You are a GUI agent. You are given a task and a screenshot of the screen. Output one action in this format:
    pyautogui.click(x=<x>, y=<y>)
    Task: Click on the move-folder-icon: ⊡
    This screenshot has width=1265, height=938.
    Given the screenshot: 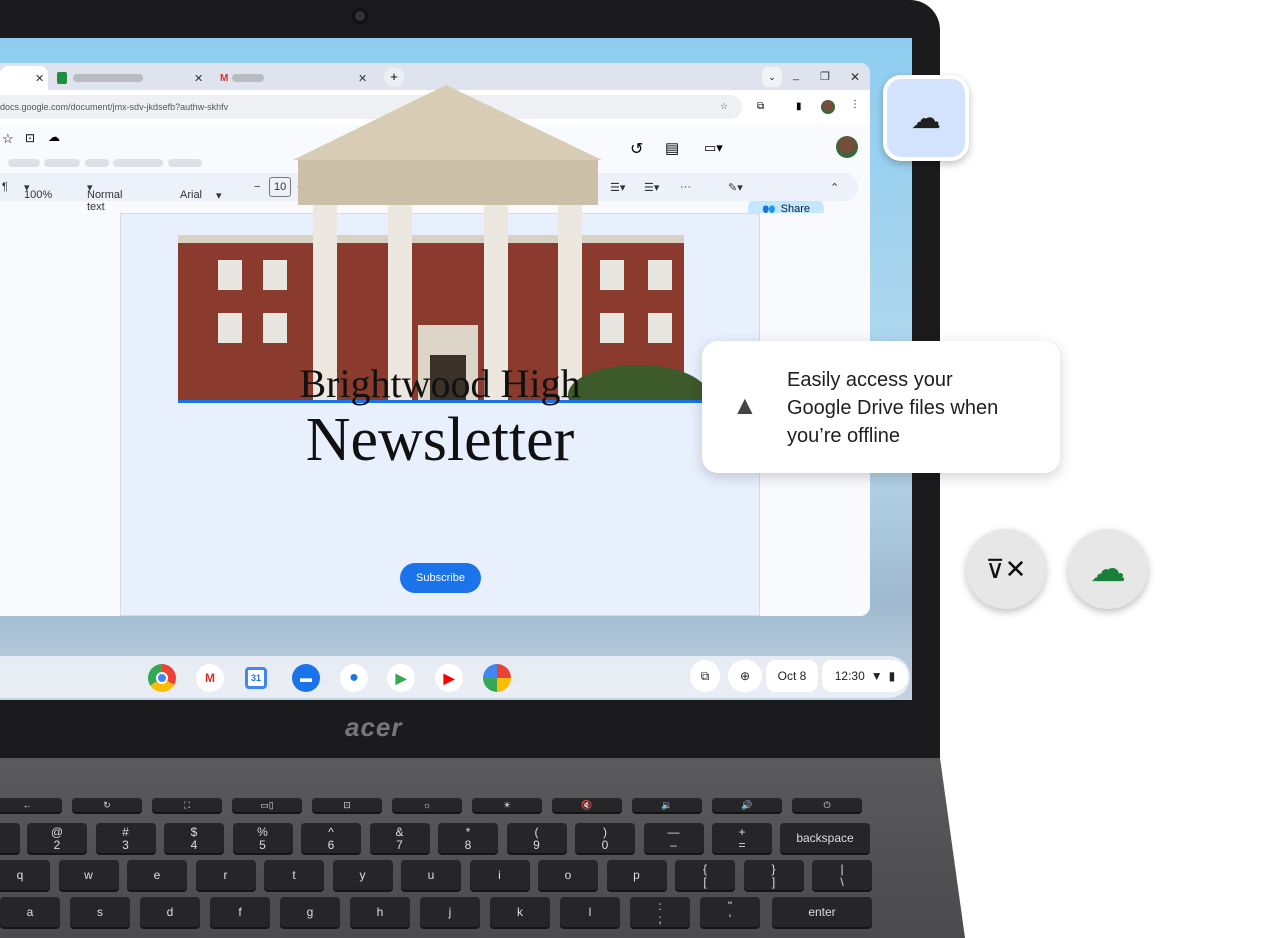 What is the action you would take?
    pyautogui.click(x=30, y=138)
    